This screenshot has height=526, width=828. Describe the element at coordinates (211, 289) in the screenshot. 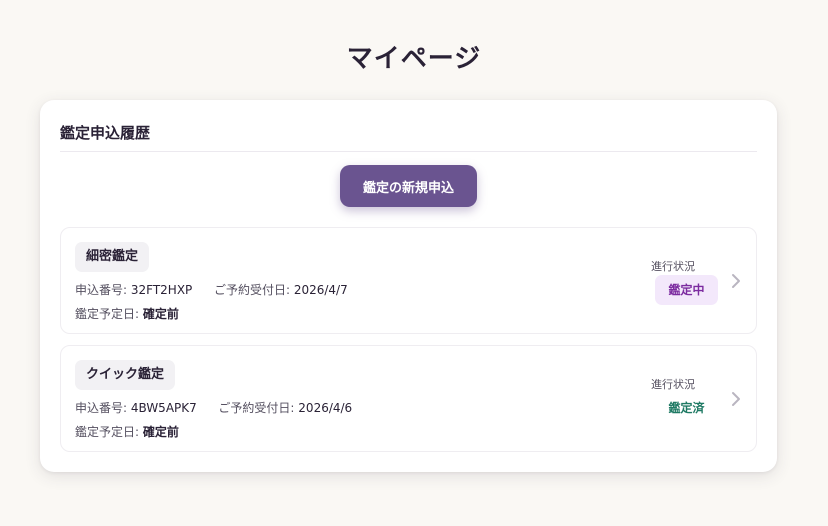

I see `application-info: 申込番号: 32FT2HXP ご予約受付日: 2026/4/7` at that location.